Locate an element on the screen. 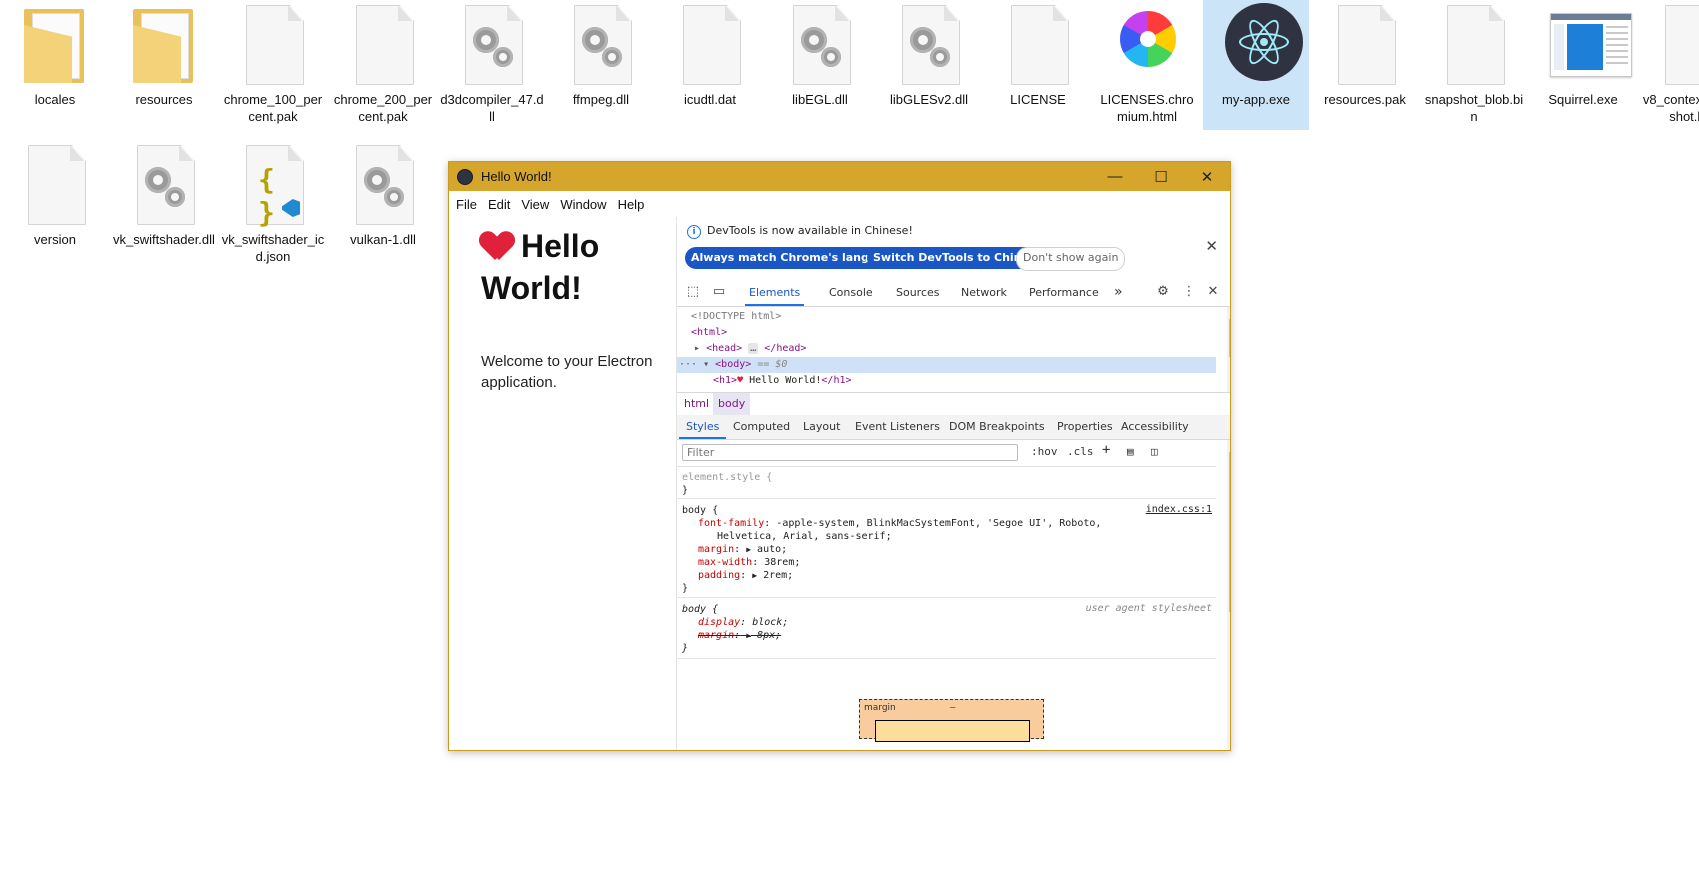  file-item: Squirrel.exe is located at coordinates (1583, 65).